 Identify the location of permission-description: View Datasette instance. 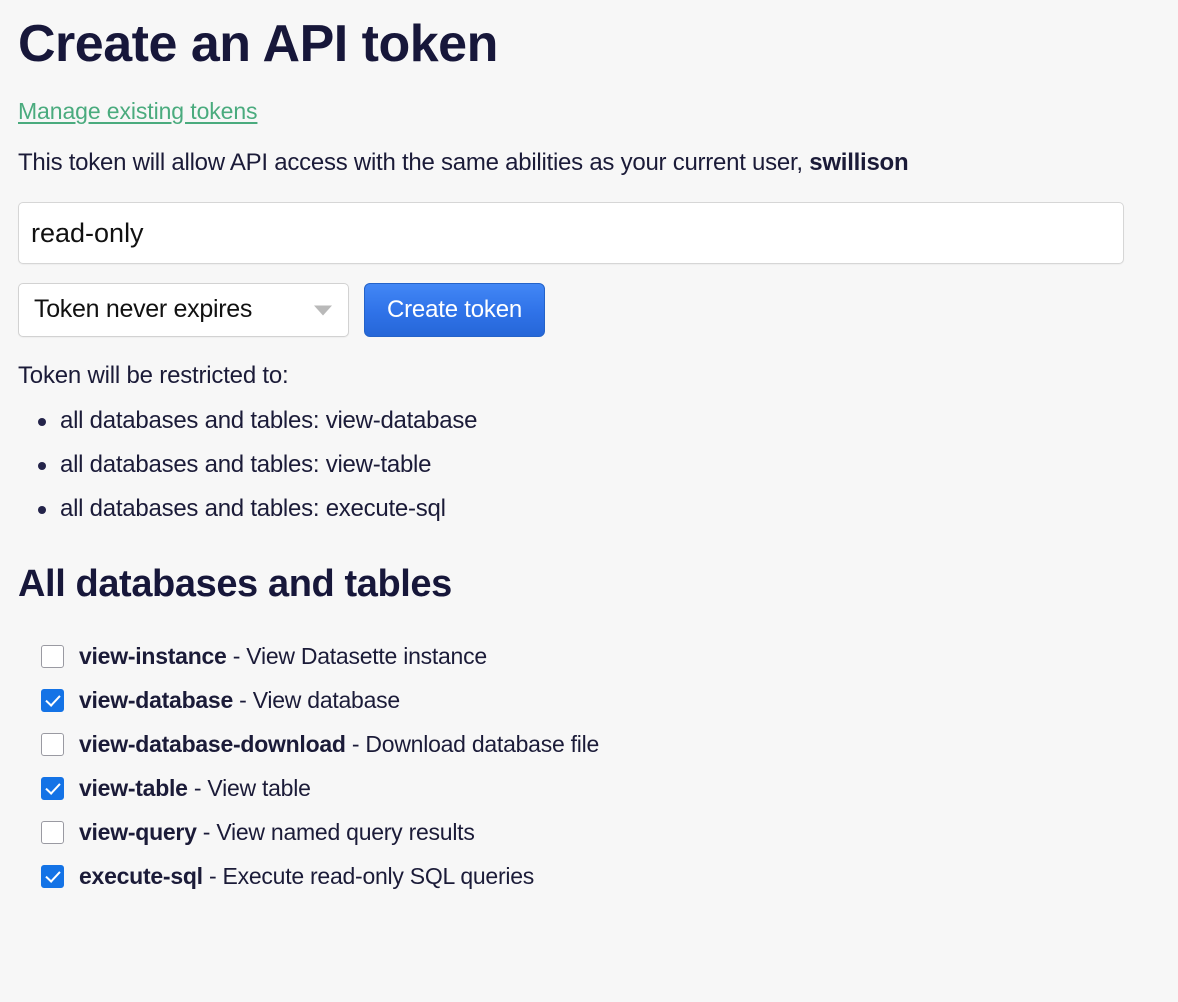
(366, 655).